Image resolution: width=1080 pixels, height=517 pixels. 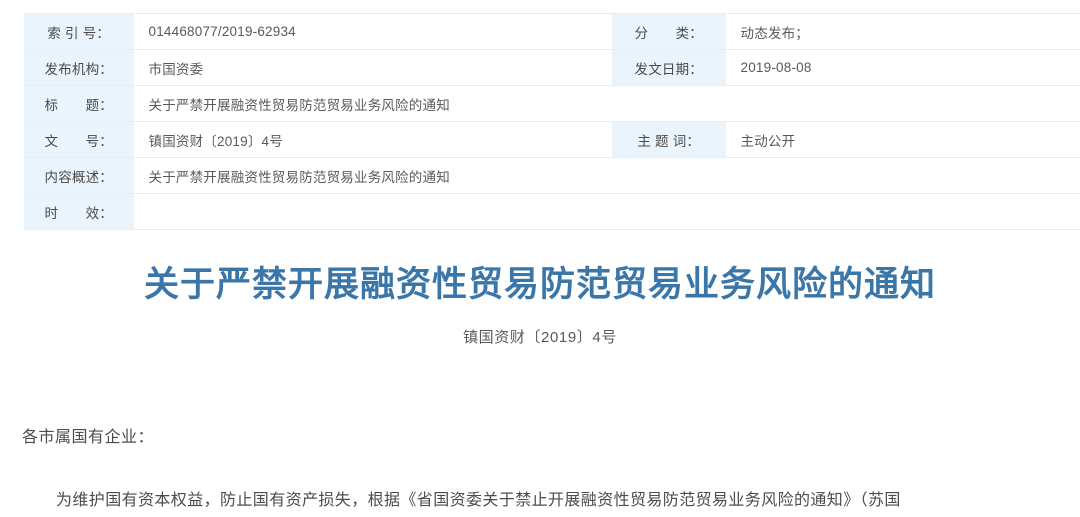 I want to click on meta-label-category: 分 类：, so click(x=669, y=31).